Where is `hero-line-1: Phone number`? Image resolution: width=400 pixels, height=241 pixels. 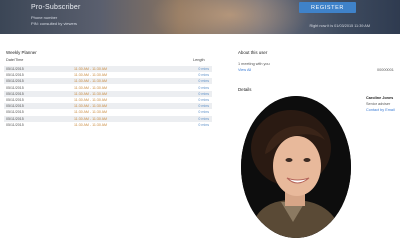
hero-line-1: Phone number is located at coordinates (44, 17).